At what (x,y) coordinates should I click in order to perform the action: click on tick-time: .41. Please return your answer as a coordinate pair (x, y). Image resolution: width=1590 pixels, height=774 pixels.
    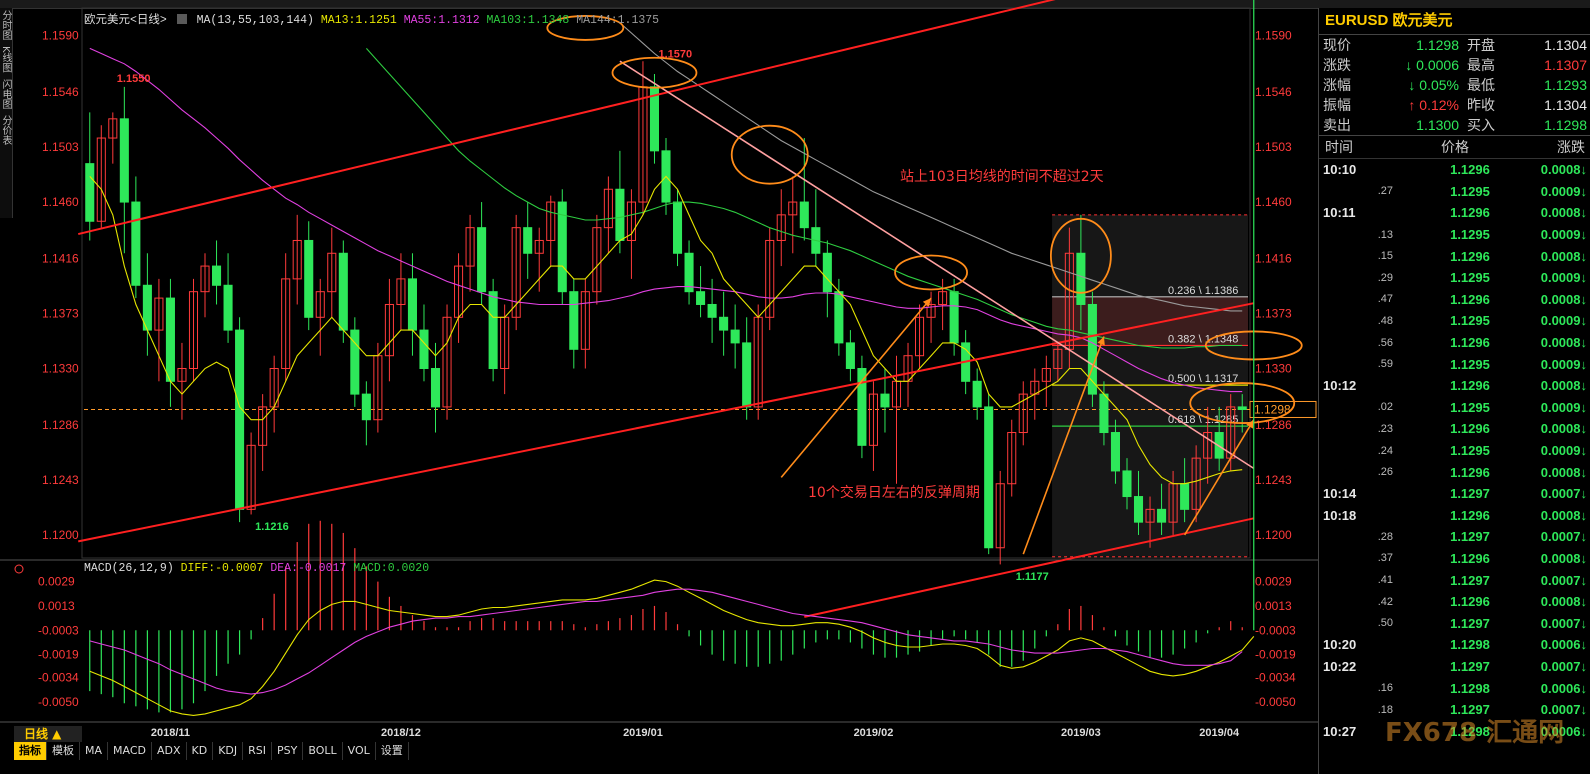
    Looking at the image, I should click on (1385, 580).